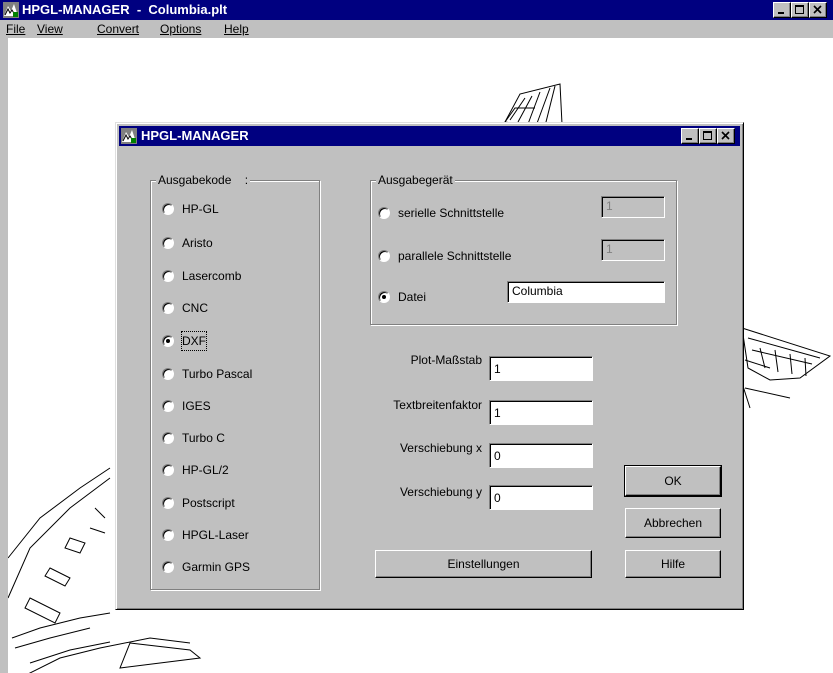 Image resolution: width=833 pixels, height=673 pixels. Describe the element at coordinates (541, 455) in the screenshot. I see `shift-x-input: 0` at that location.